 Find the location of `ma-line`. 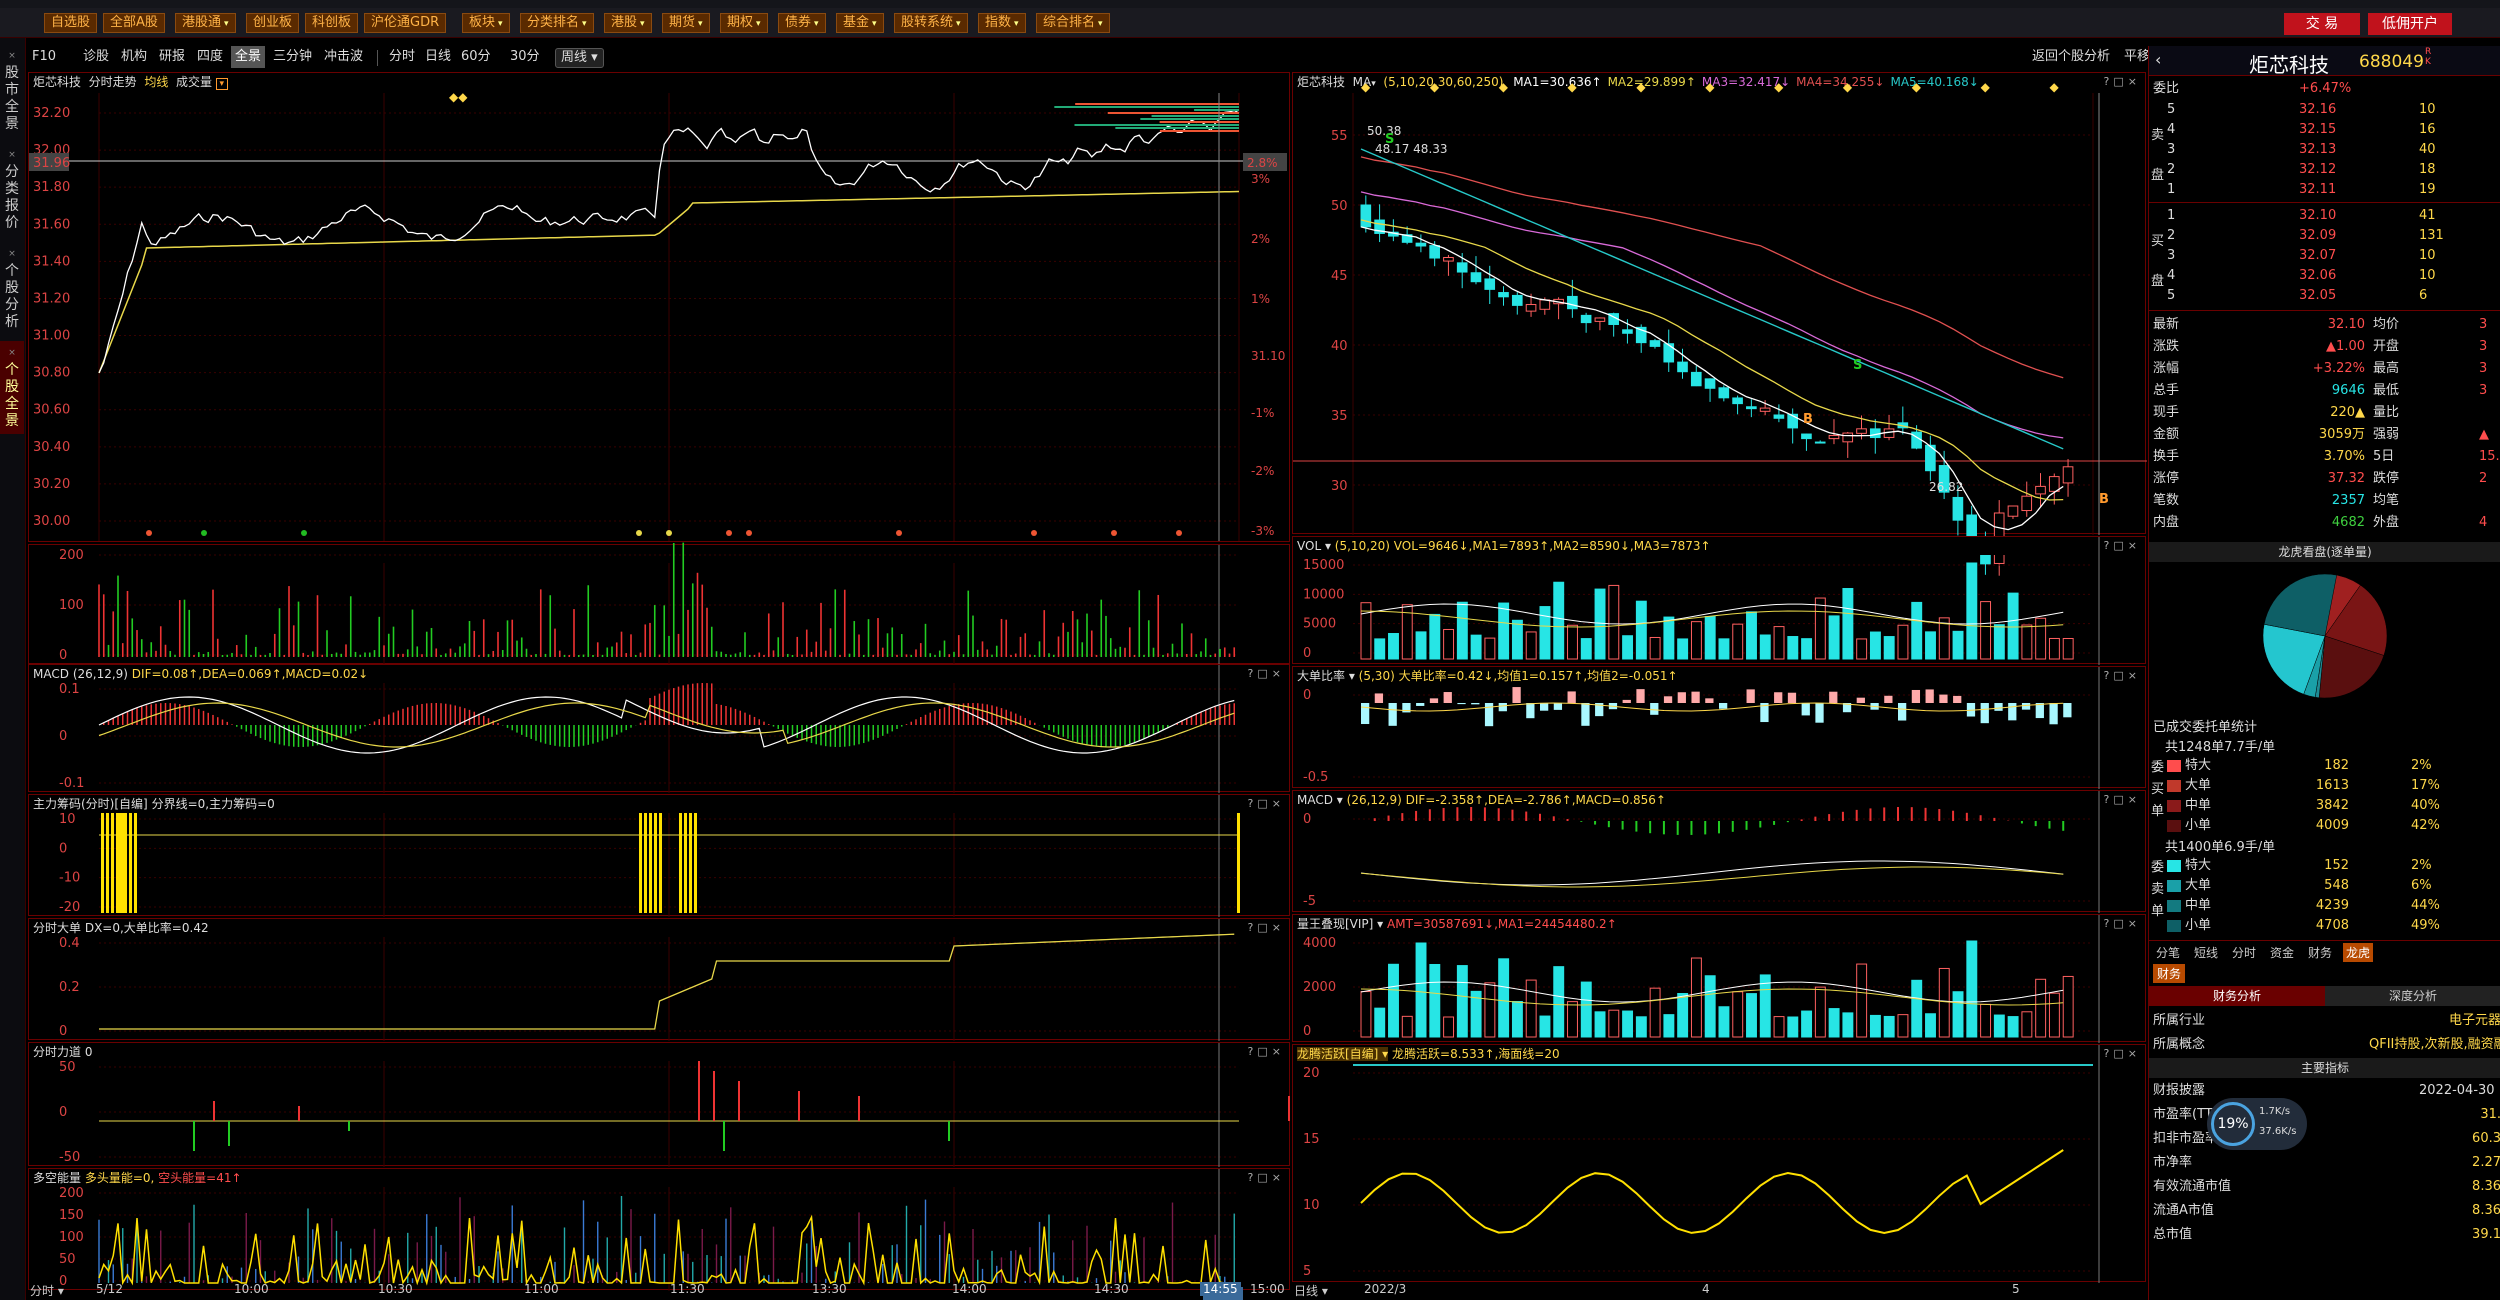

ma-line is located at coordinates (1712, 315).